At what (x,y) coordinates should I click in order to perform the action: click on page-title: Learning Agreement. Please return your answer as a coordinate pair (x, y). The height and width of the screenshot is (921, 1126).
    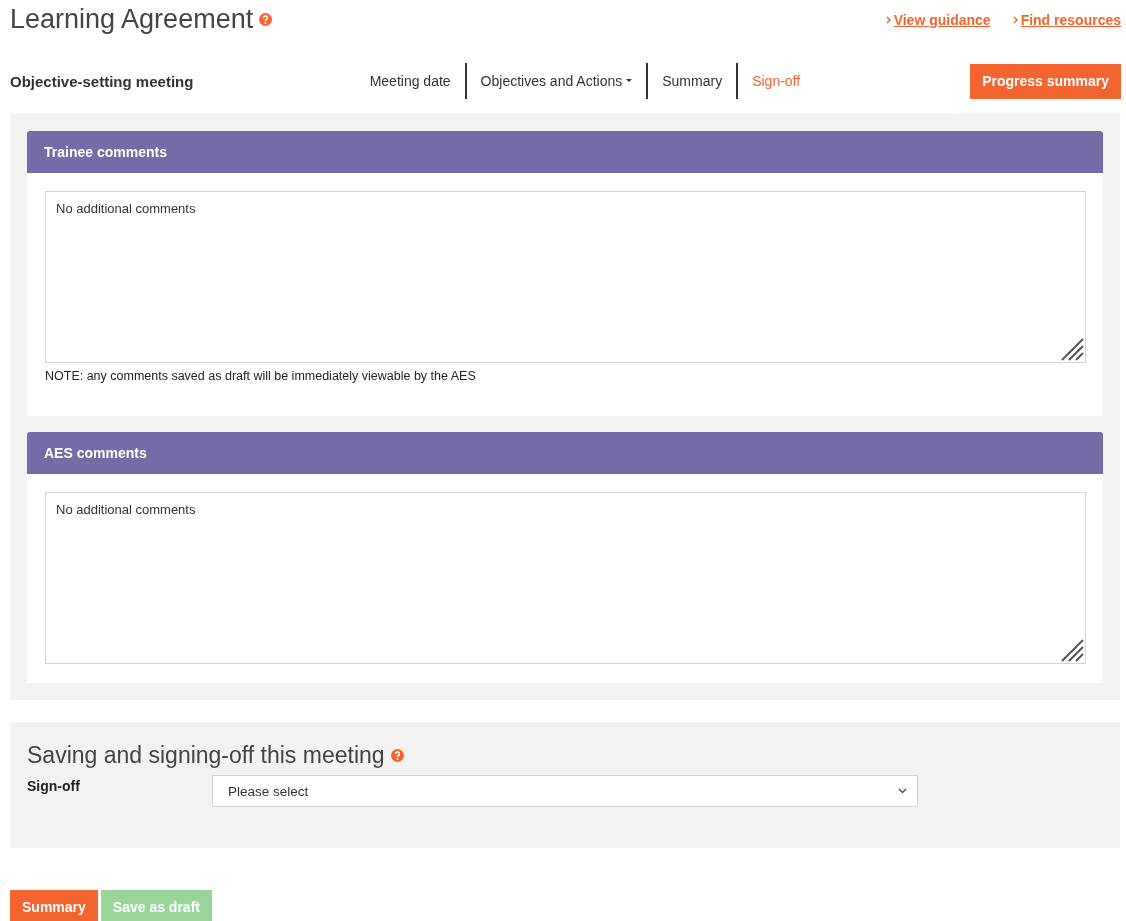
    Looking at the image, I should click on (132, 19).